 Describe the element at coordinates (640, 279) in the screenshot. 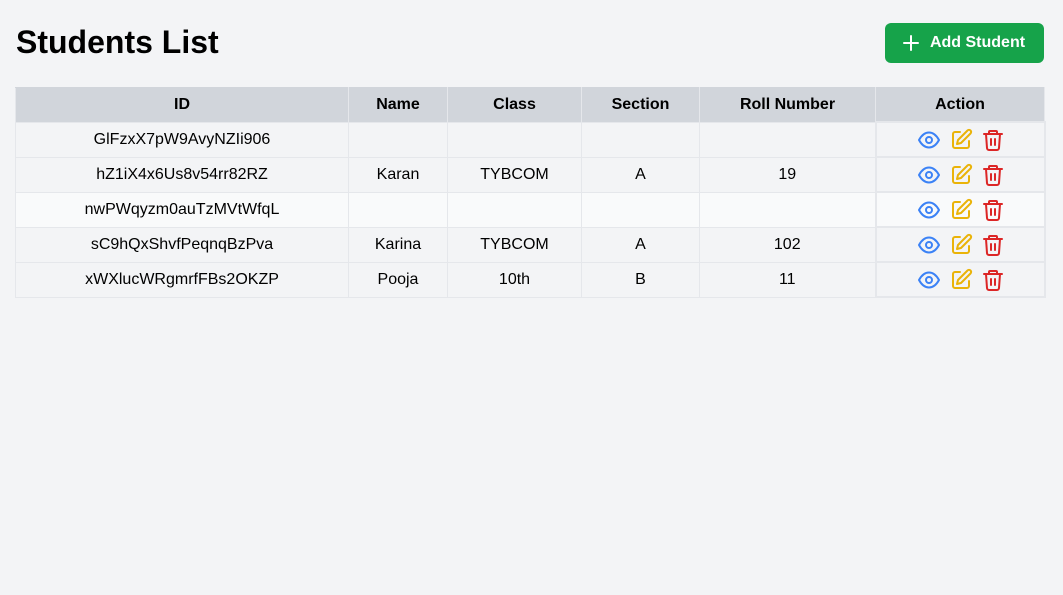

I see `cell-section: B` at that location.